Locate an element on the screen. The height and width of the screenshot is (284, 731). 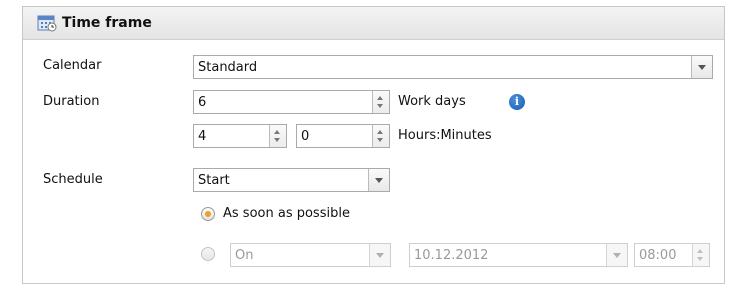
time-value: 08:00 is located at coordinates (658, 255).